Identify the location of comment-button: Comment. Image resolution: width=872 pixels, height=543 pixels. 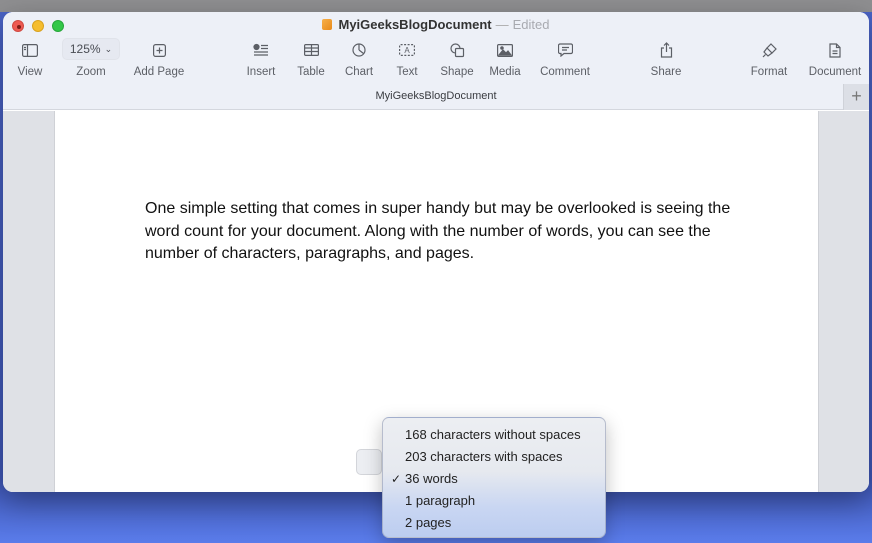
(565, 59).